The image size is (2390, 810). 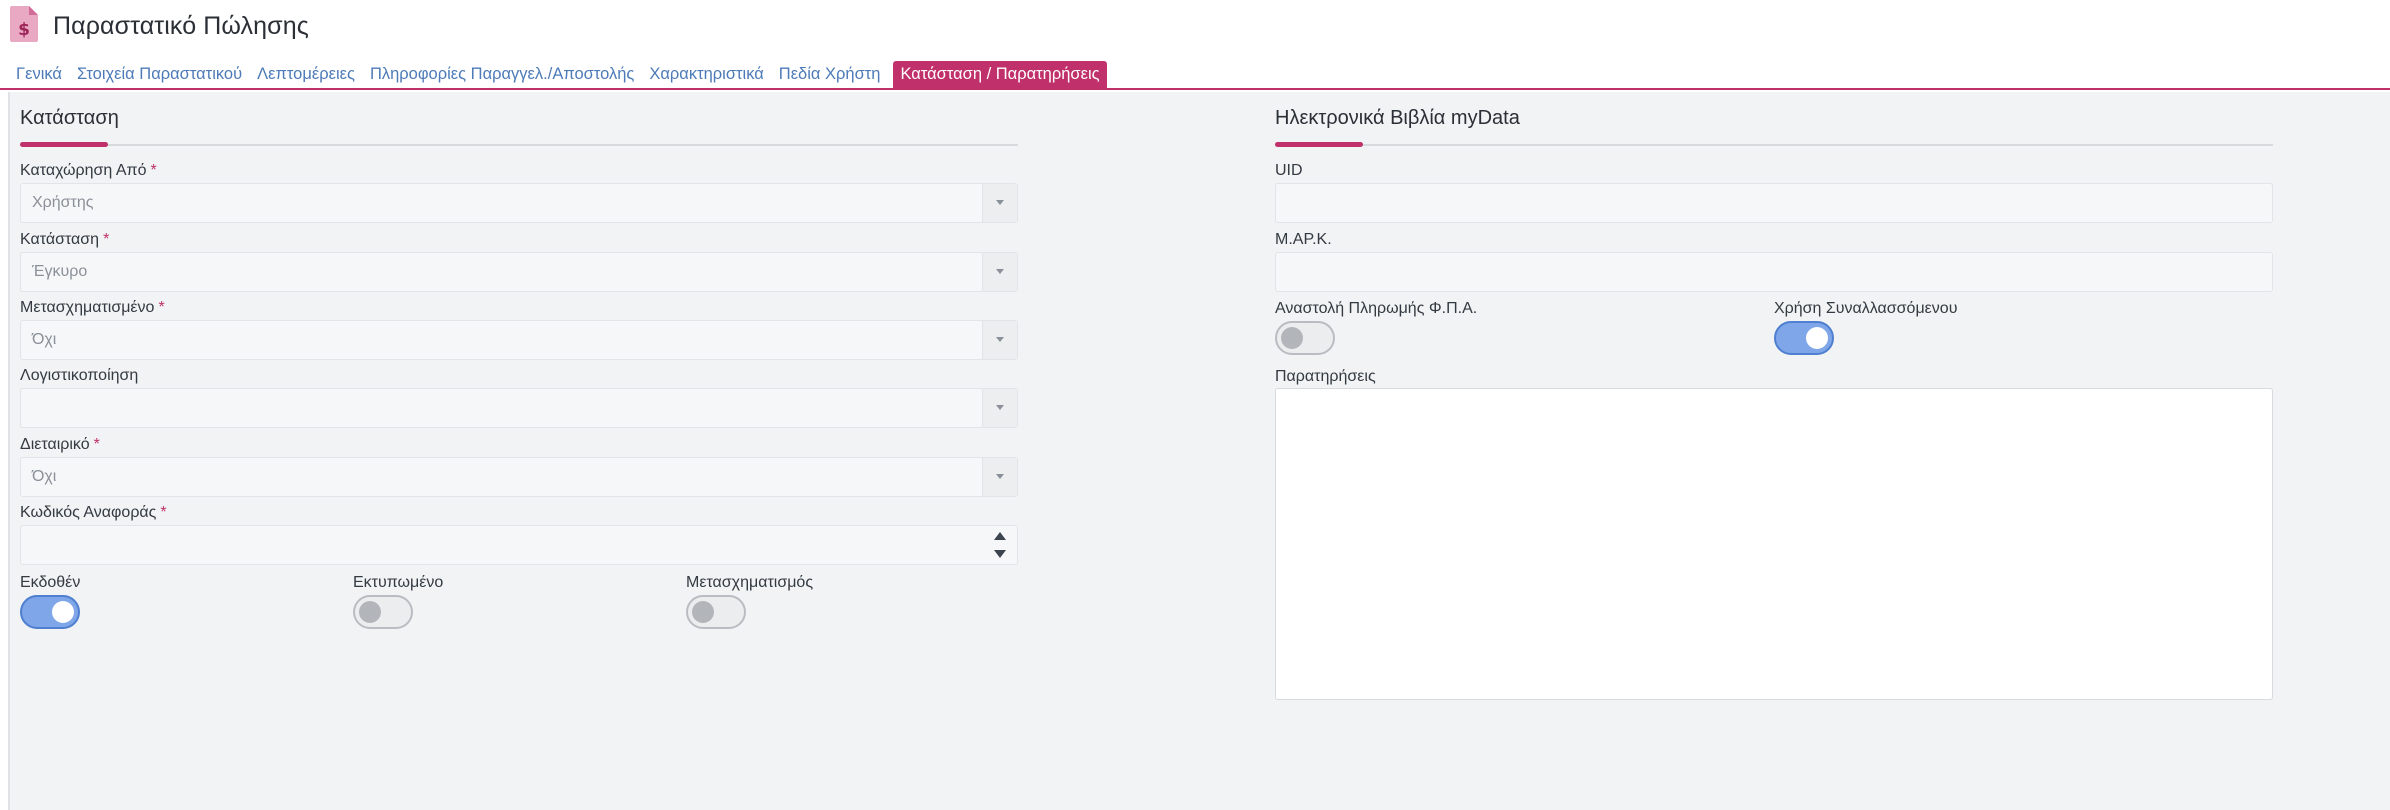 I want to click on tab-line-details: Λεπτομέρειες, so click(x=305, y=74).